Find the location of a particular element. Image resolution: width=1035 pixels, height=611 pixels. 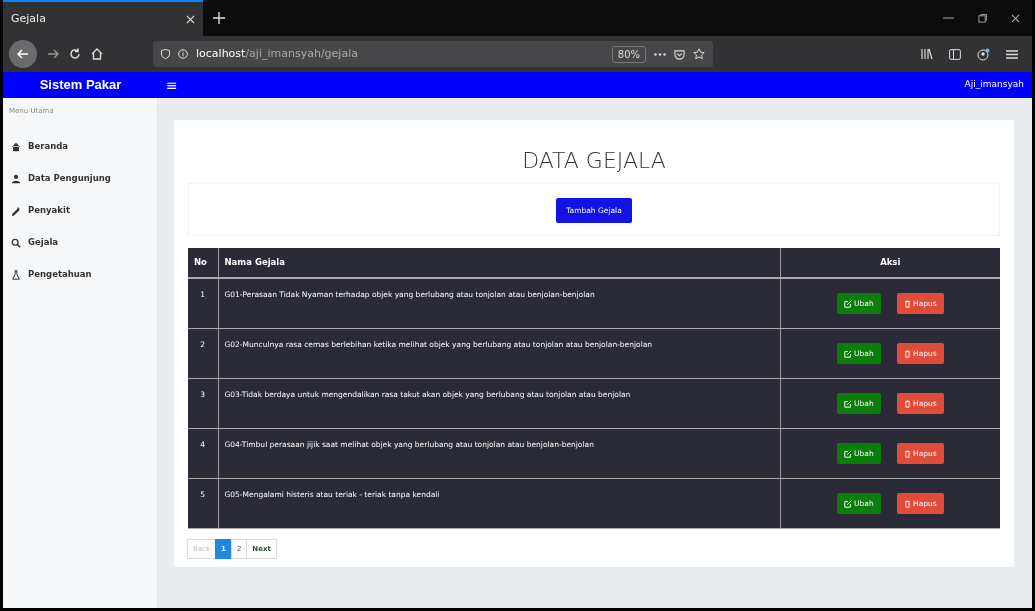

search-icon is located at coordinates (16, 242).